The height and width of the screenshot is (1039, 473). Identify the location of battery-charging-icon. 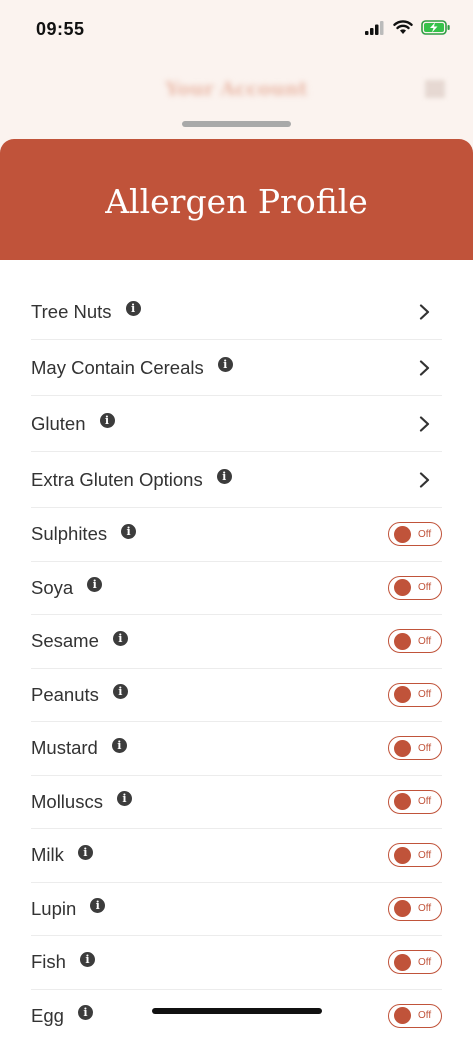
(436, 27).